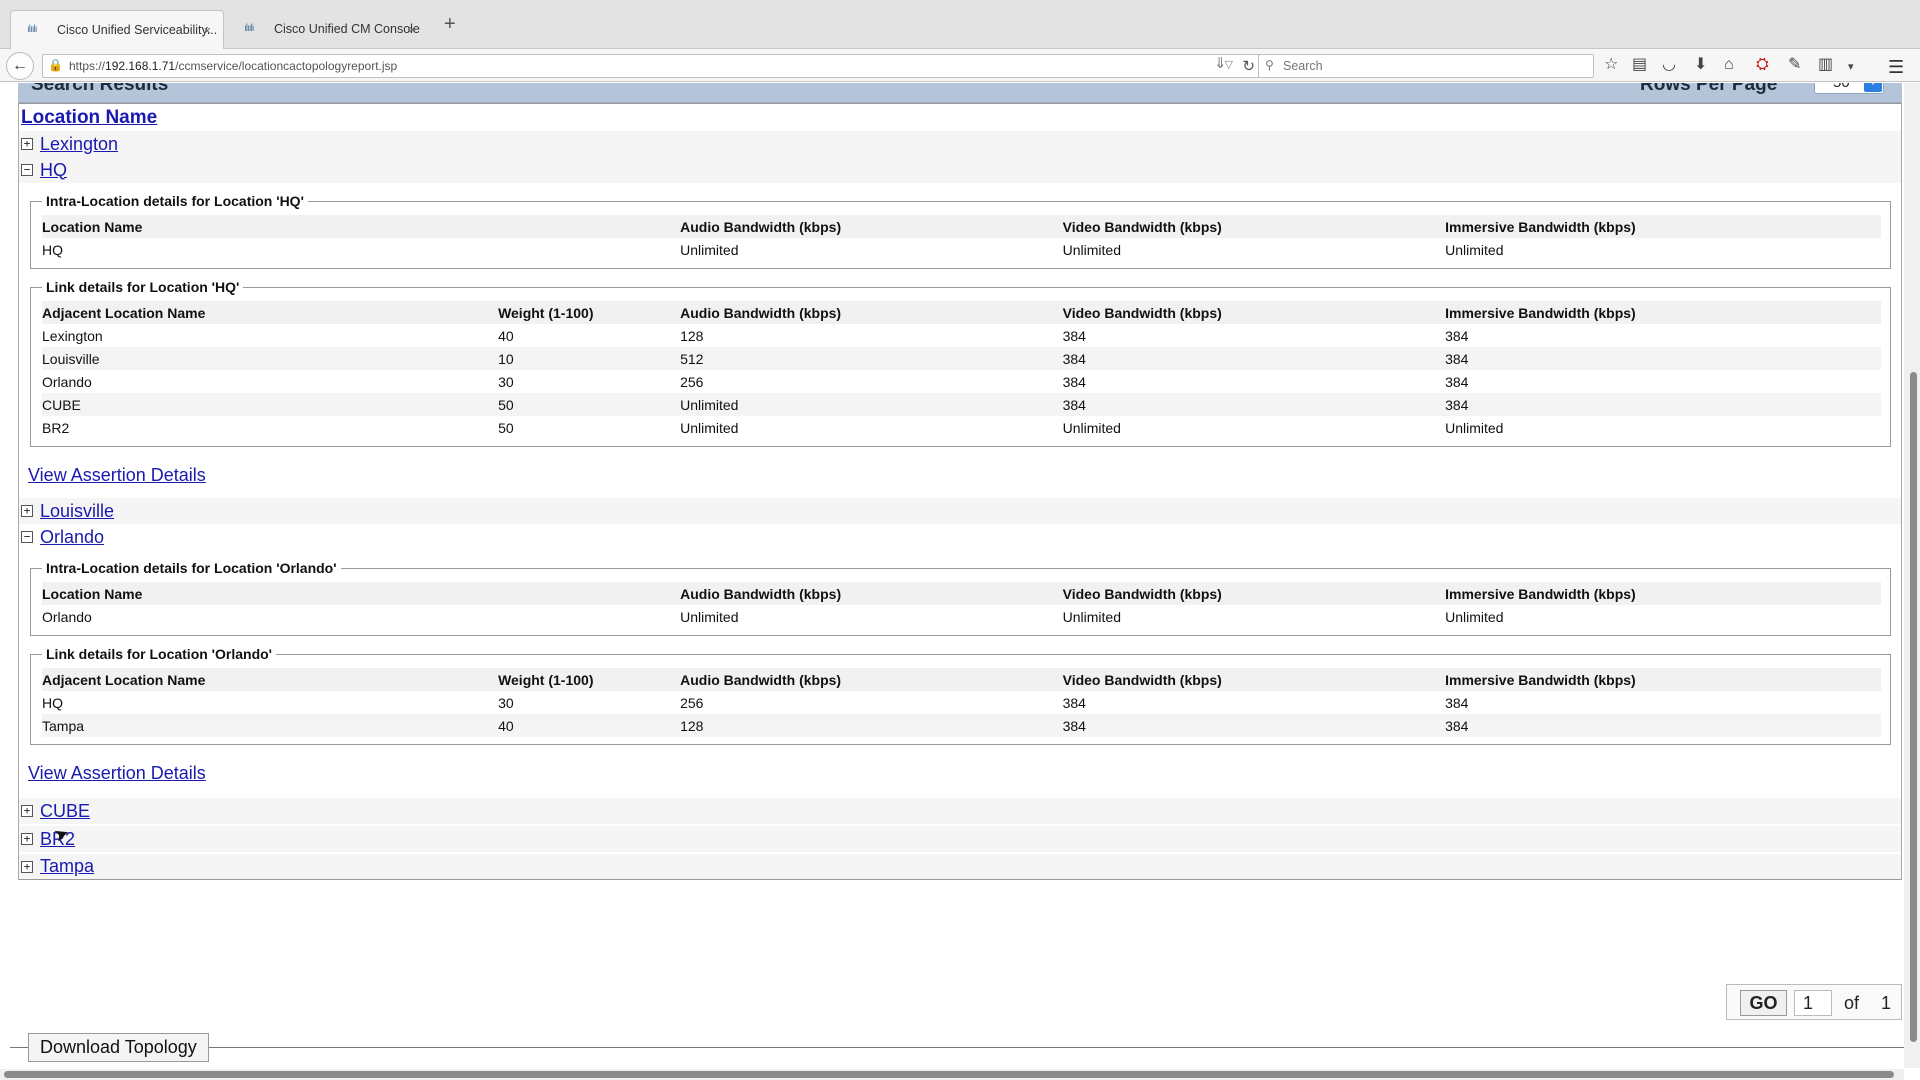 The width and height of the screenshot is (1920, 1080). I want to click on vertical-scrollbar-thumb, so click(1913, 707).